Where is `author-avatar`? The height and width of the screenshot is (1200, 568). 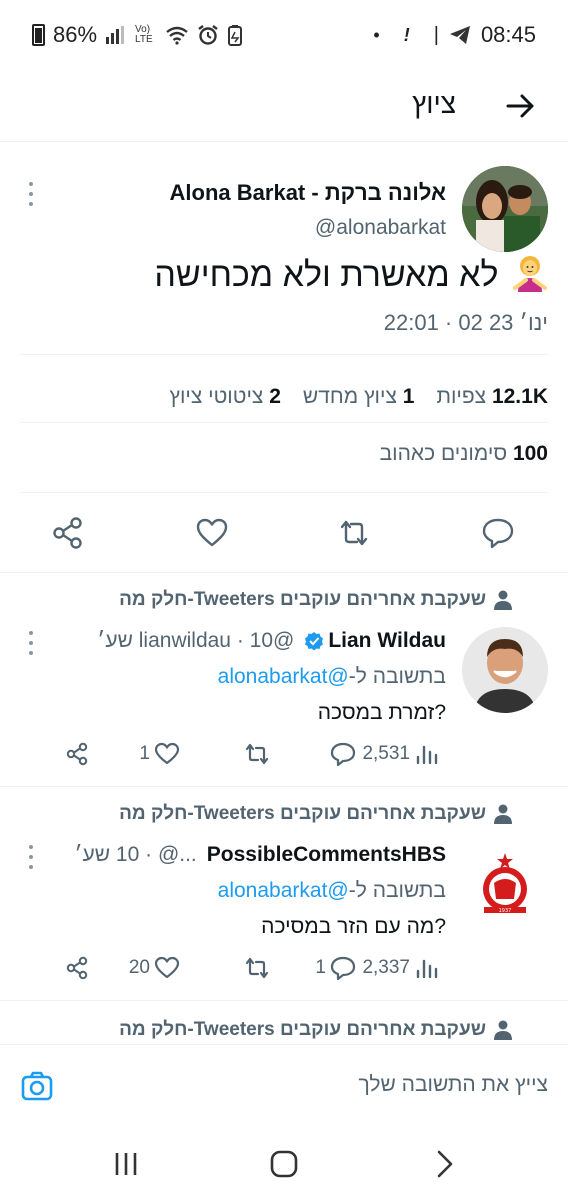 author-avatar is located at coordinates (505, 209).